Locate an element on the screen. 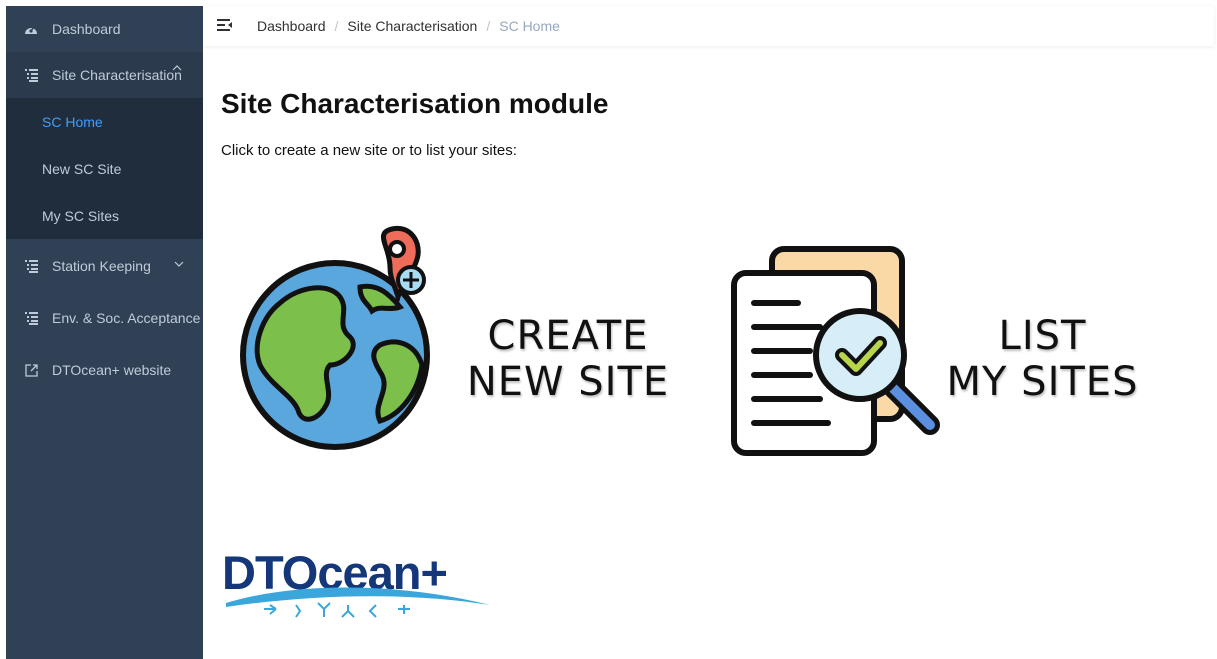 The image size is (1217, 659). submenu-site-characterisation: SC Home New SC Site My SC Sites is located at coordinates (104, 168).